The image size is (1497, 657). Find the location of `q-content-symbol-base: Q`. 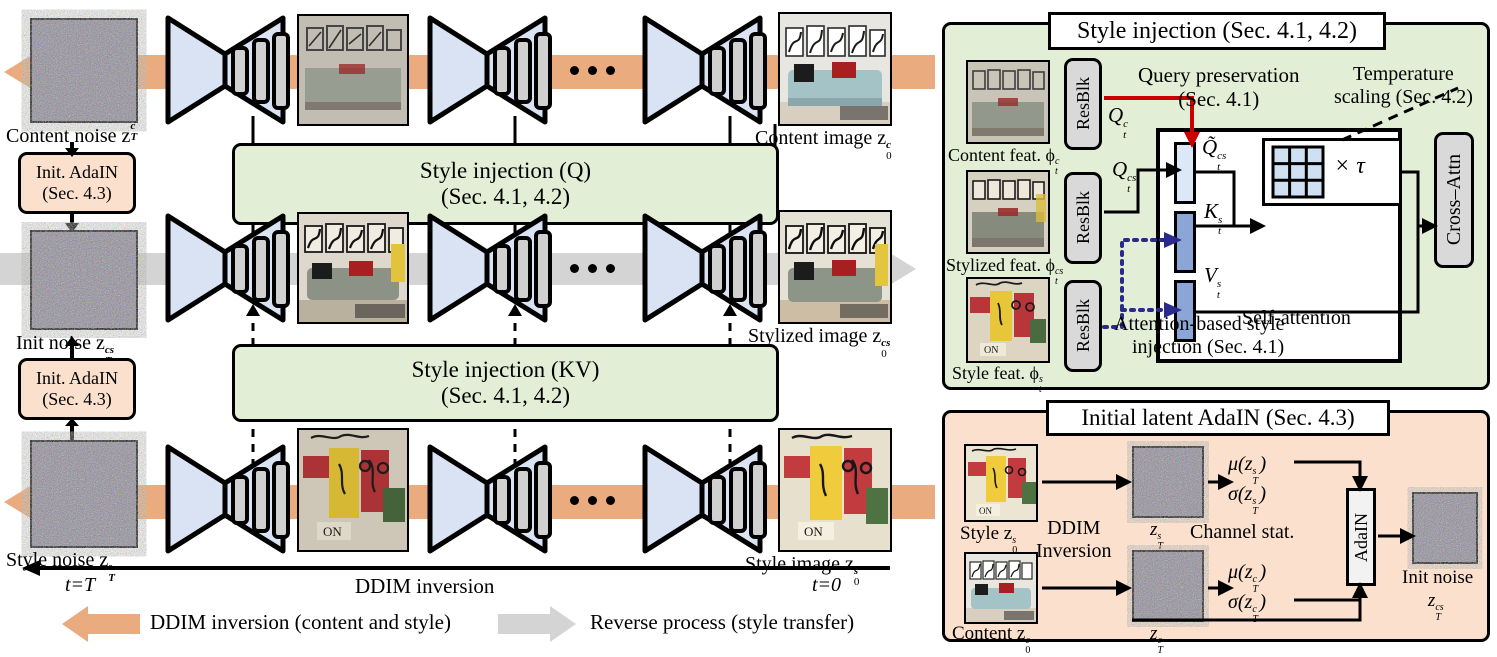

q-content-symbol-base: Q is located at coordinates (1116, 115).